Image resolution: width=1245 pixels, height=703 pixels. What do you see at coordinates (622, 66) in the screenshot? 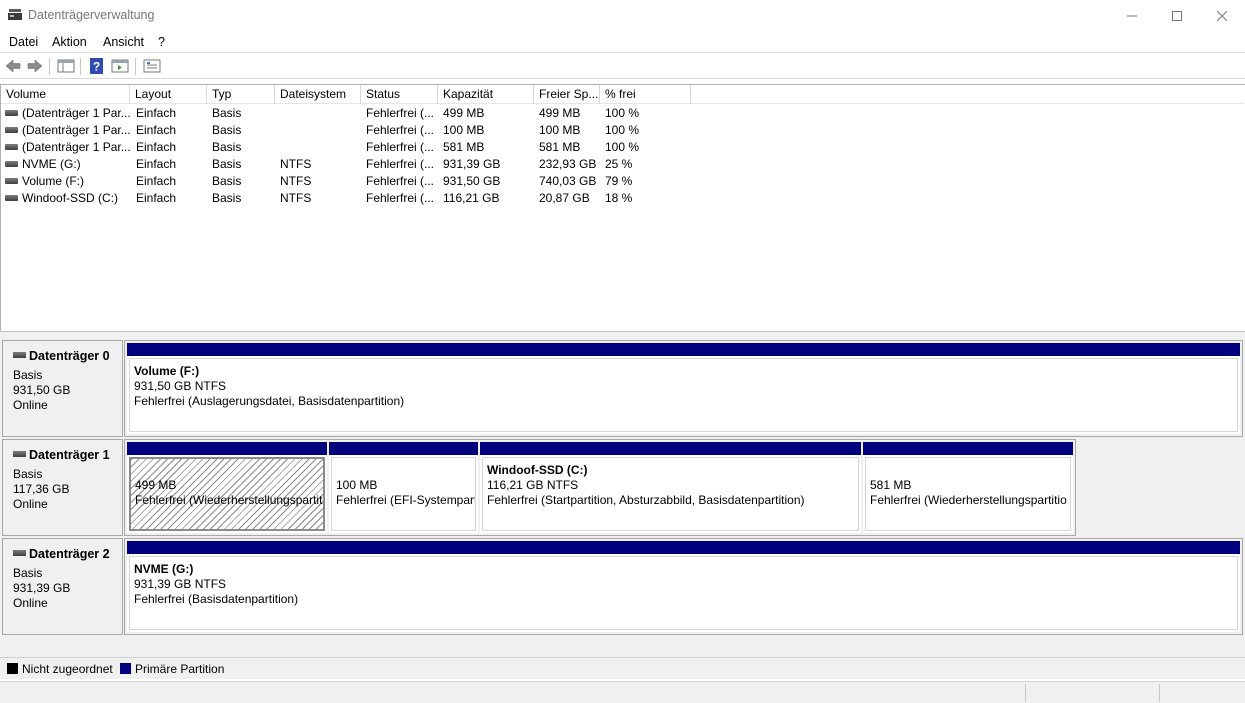
I see `toolbar: ?` at bounding box center [622, 66].